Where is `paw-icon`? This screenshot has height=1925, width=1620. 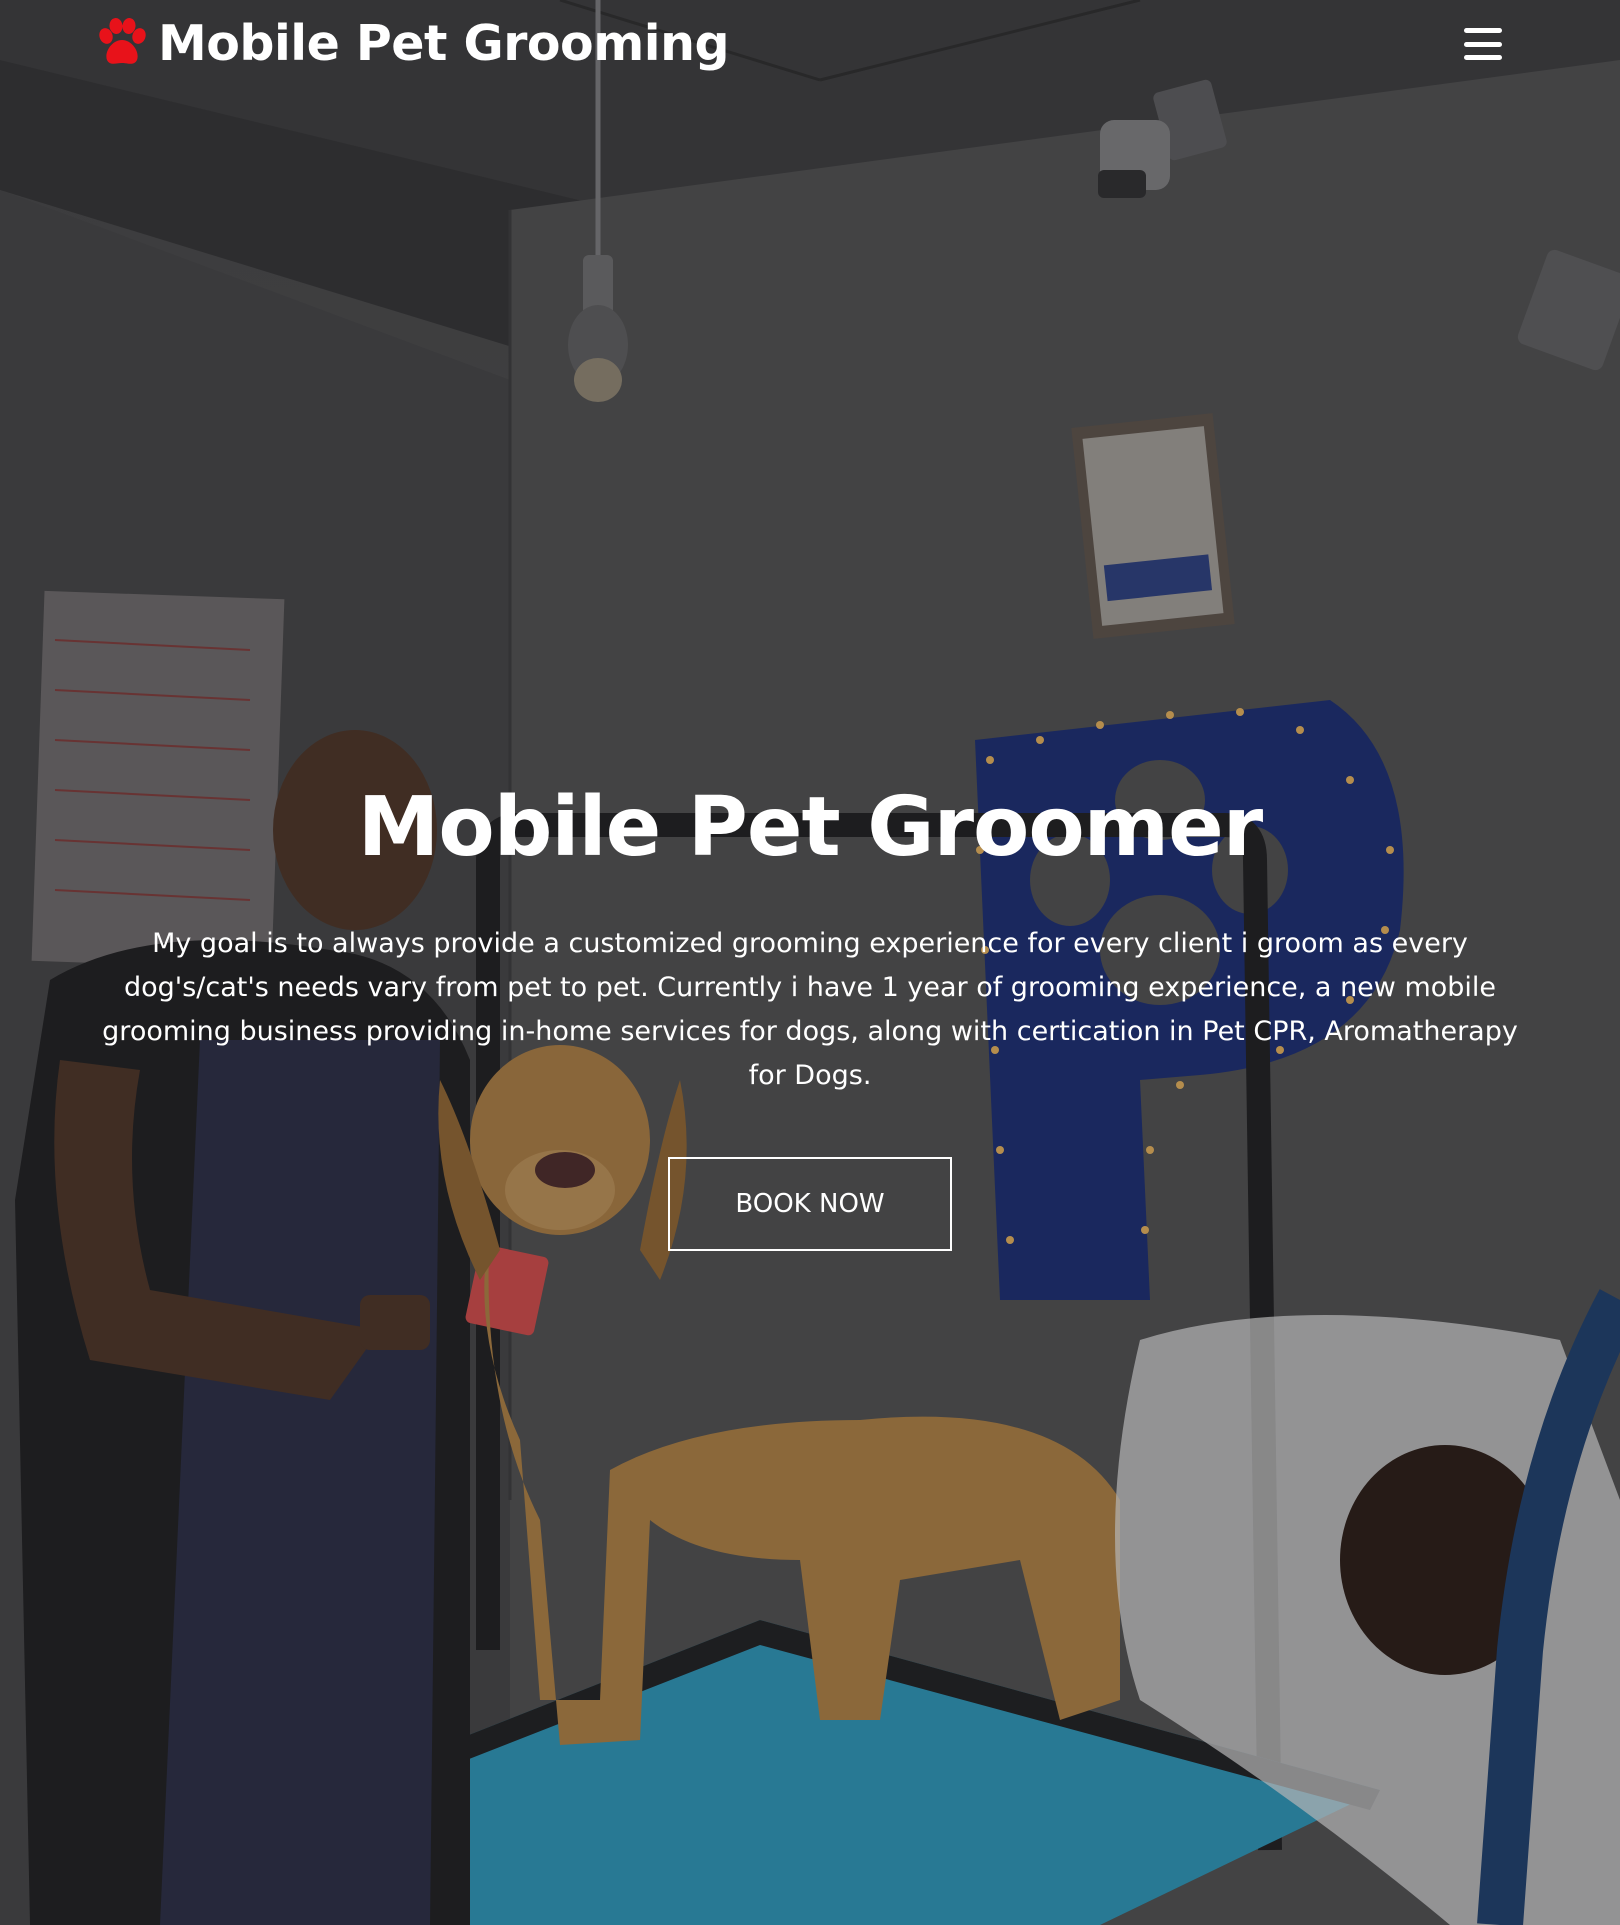 paw-icon is located at coordinates (122, 41).